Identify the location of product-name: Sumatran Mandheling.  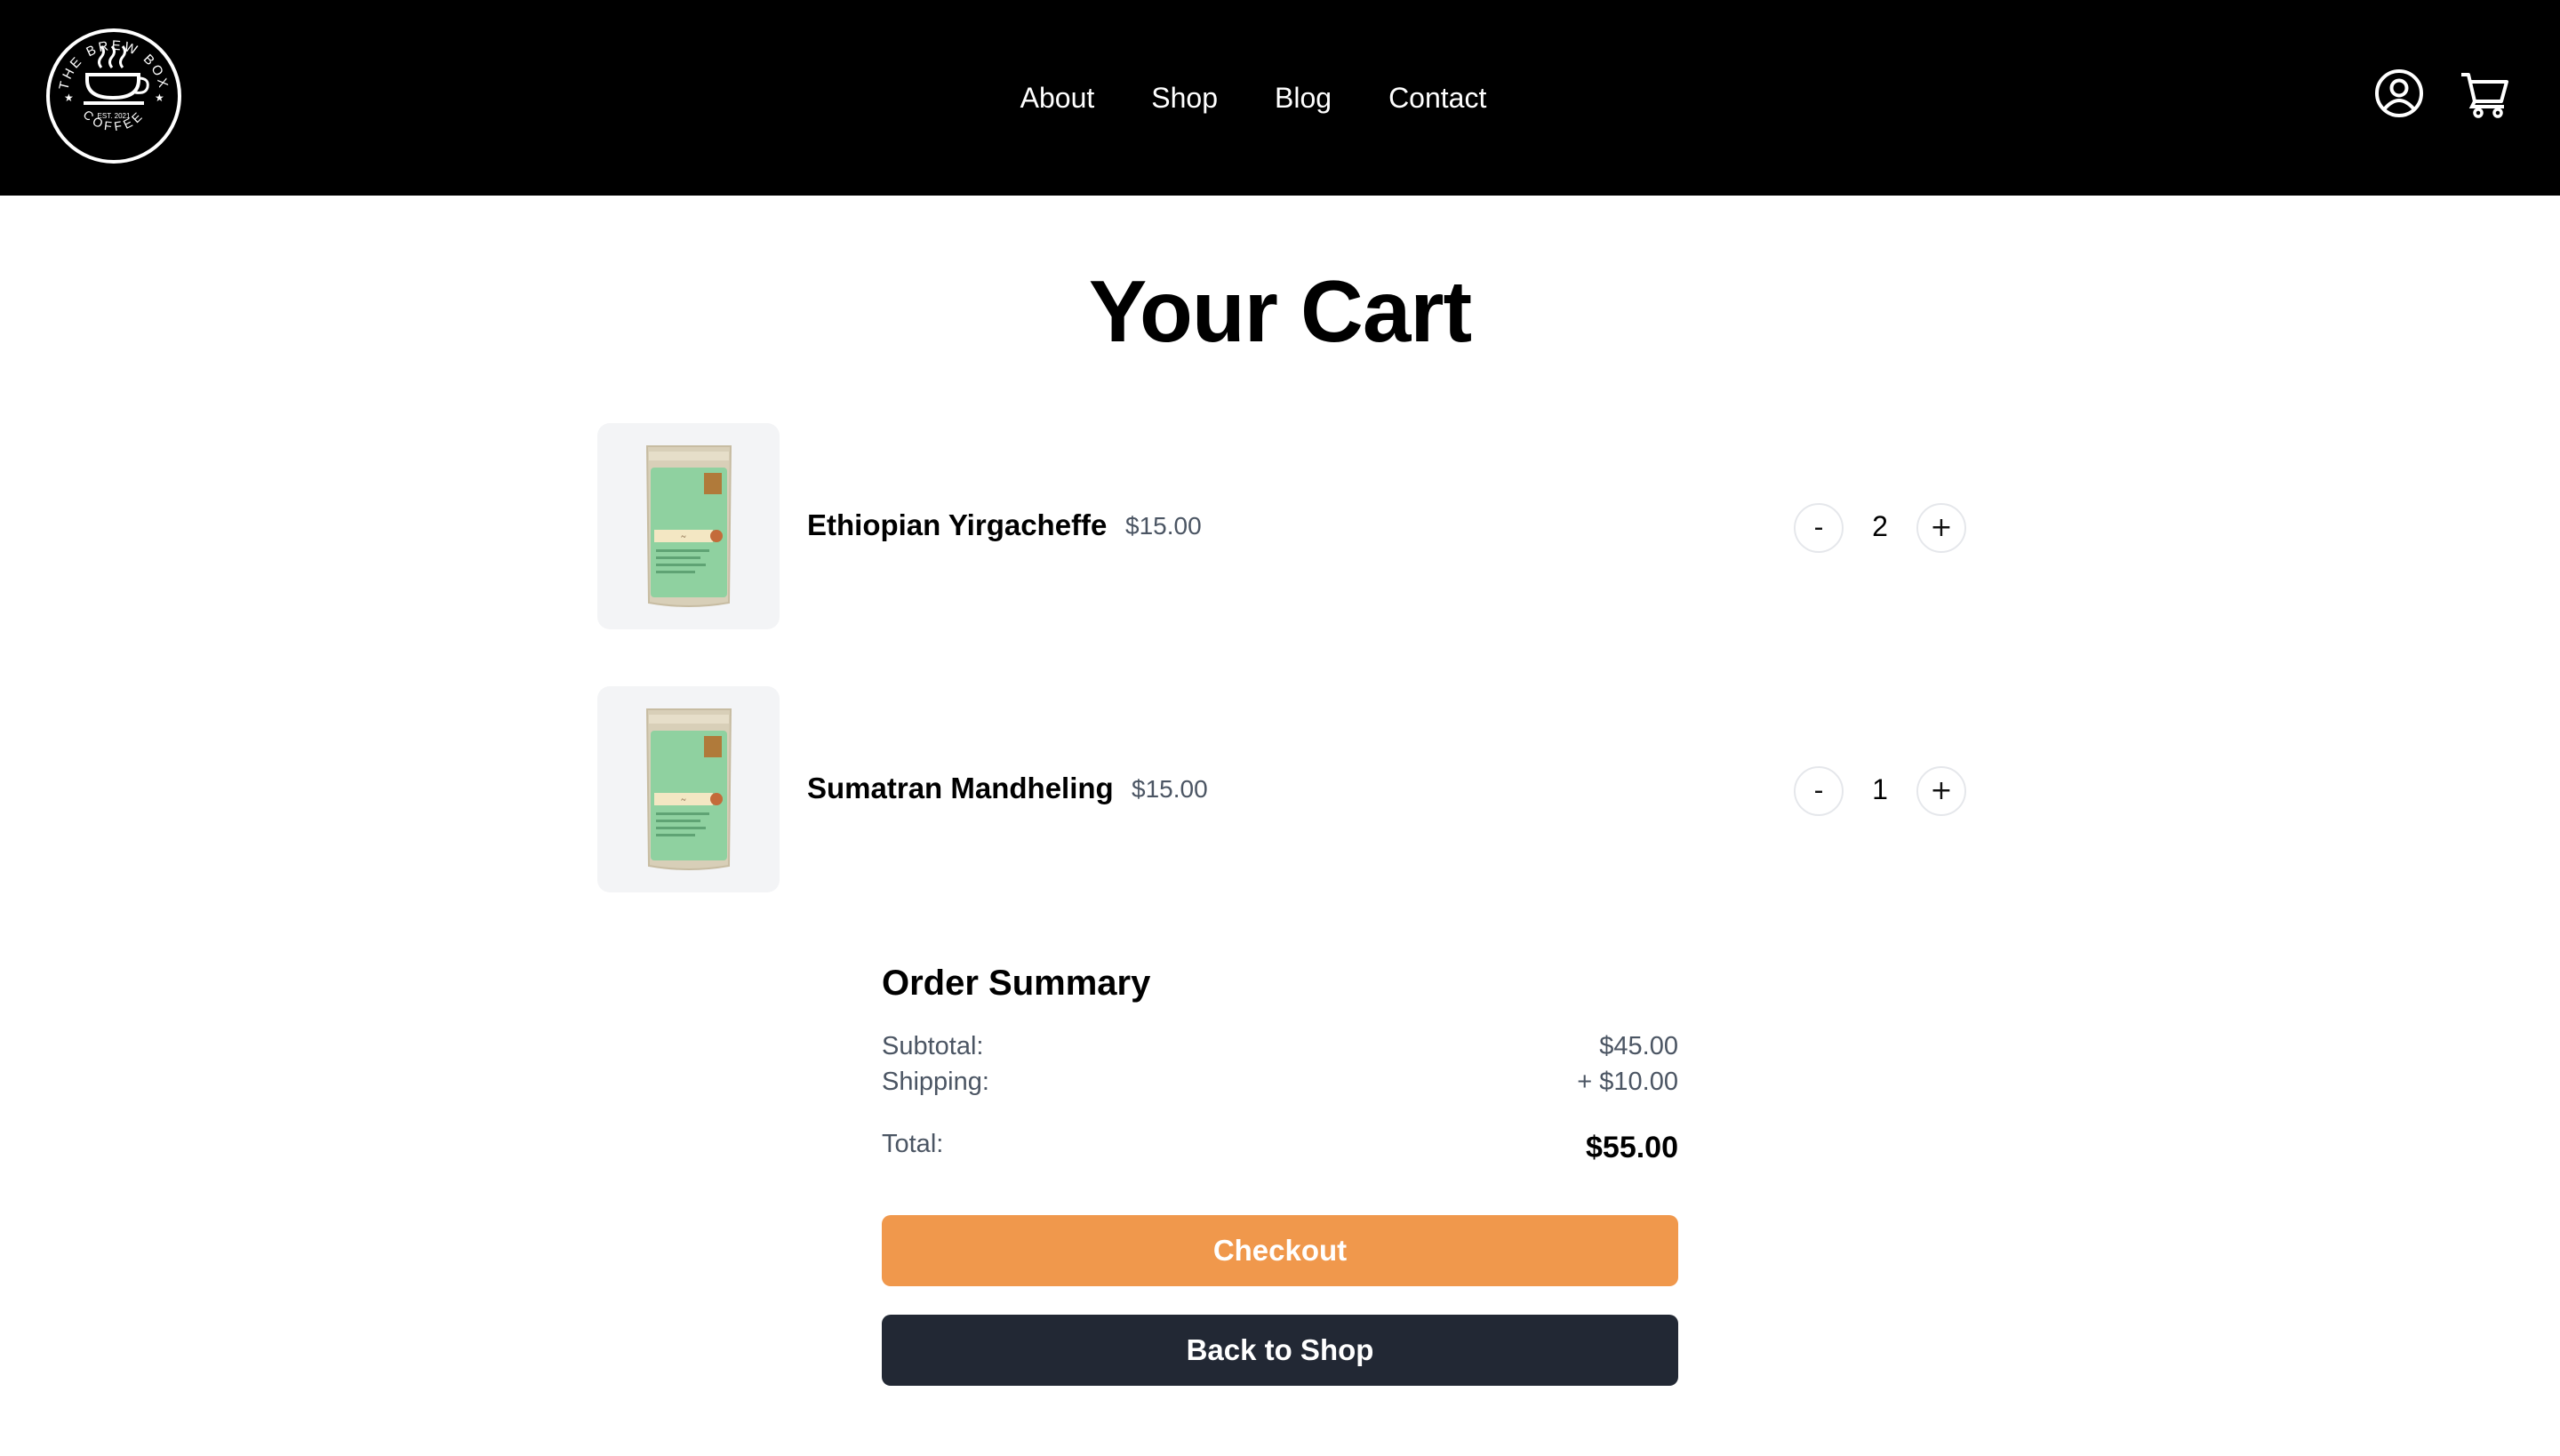
(960, 788).